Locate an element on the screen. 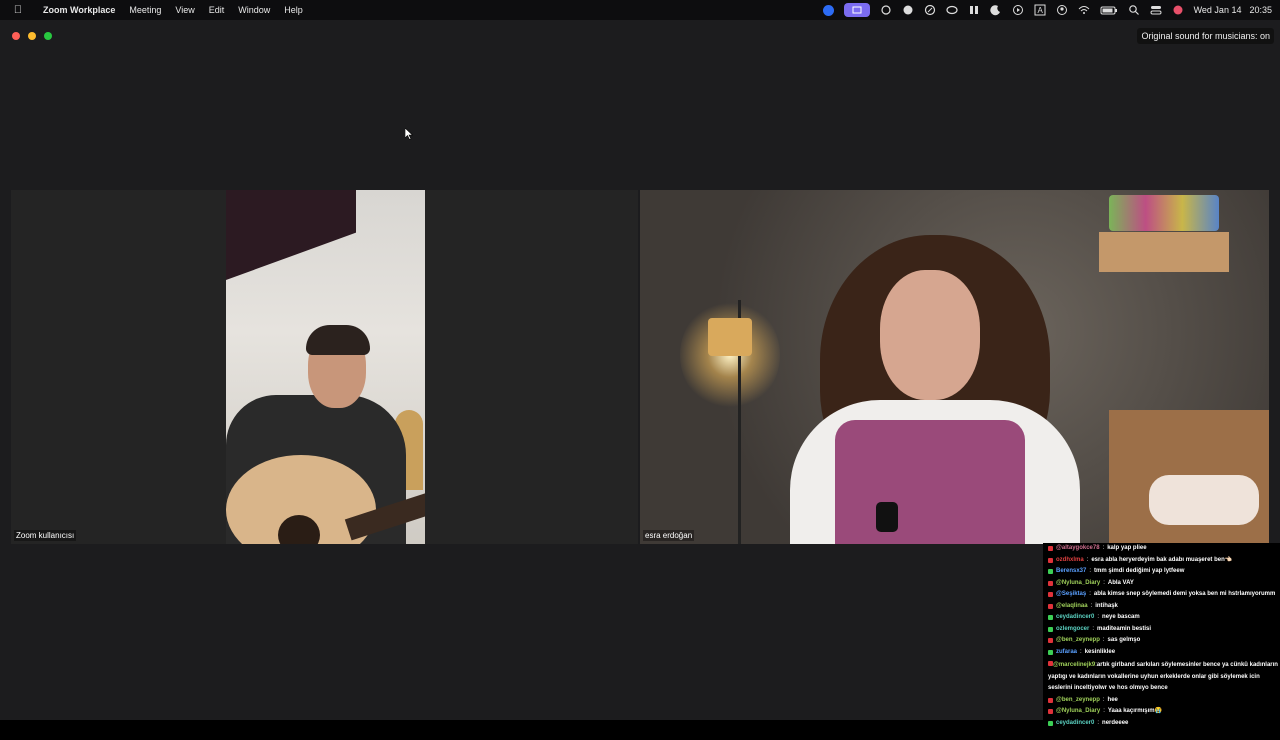  swirl-icon is located at coordinates (886, 10).